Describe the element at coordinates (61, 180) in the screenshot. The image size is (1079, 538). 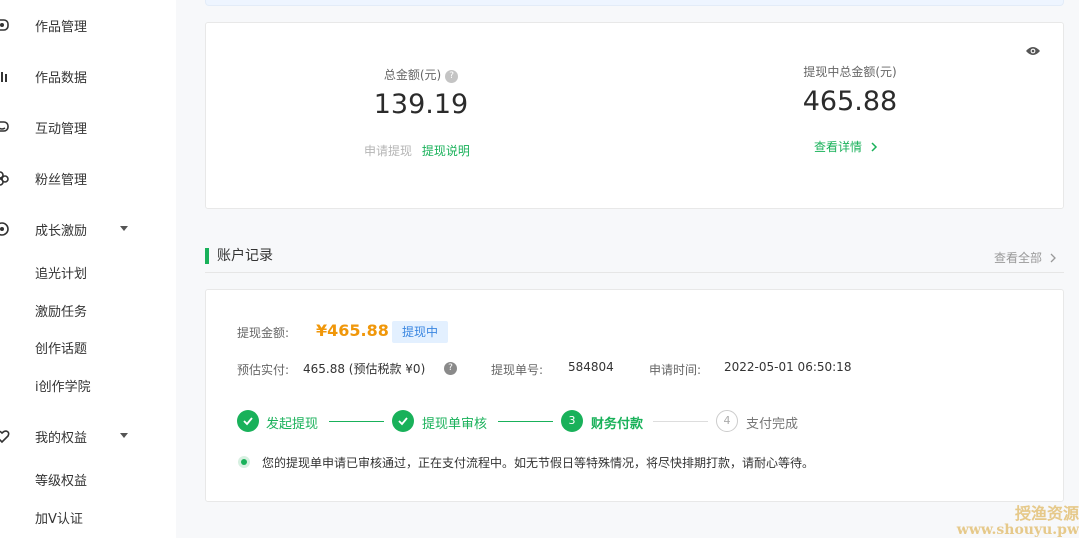
I see `sidebar-item-label: 粉丝管理` at that location.